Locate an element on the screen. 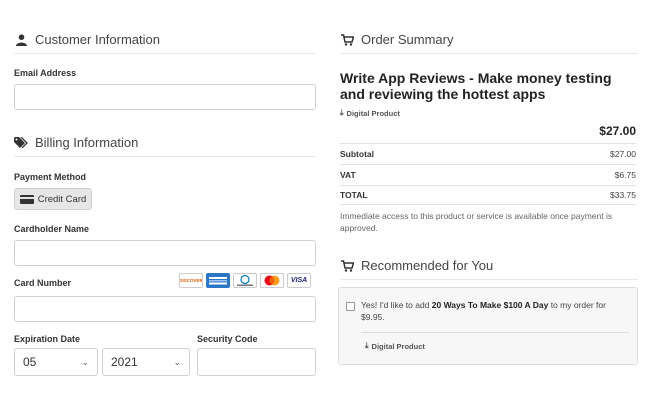  customer-info-title: Customer Information is located at coordinates (97, 39).